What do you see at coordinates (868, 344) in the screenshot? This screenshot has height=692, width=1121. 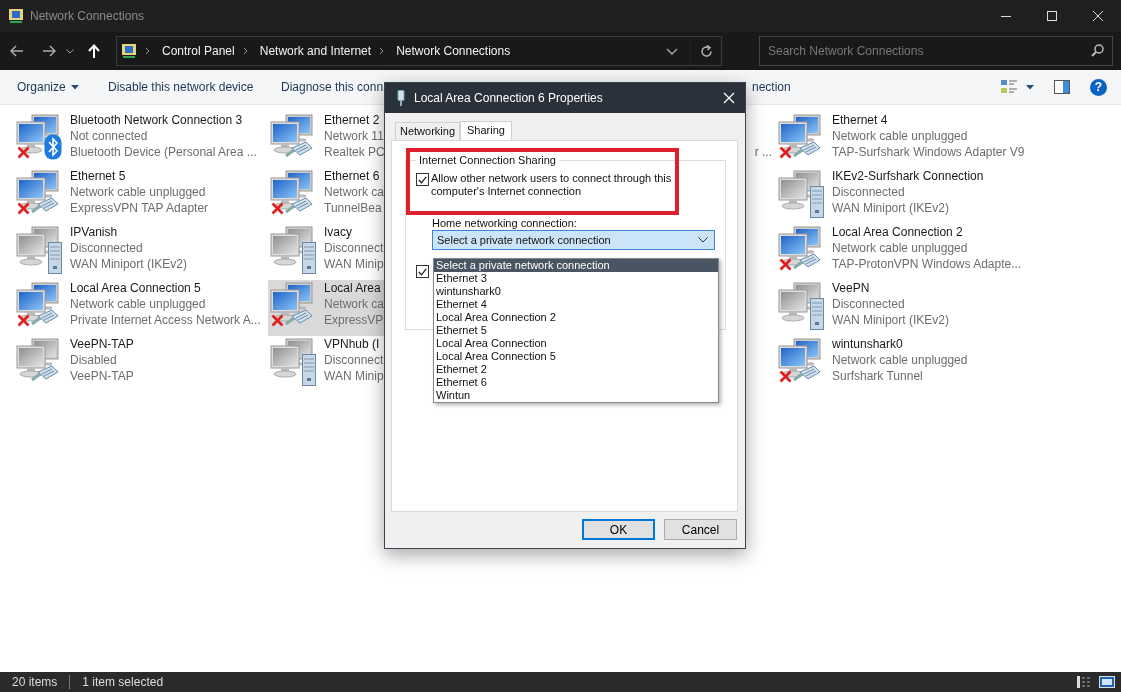 I see `connection-name: wintunshark0` at bounding box center [868, 344].